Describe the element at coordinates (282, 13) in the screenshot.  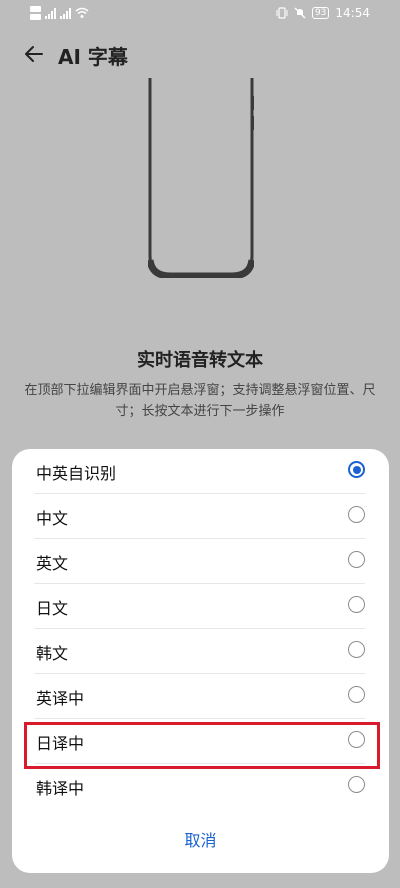
I see `vibrate-icon` at that location.